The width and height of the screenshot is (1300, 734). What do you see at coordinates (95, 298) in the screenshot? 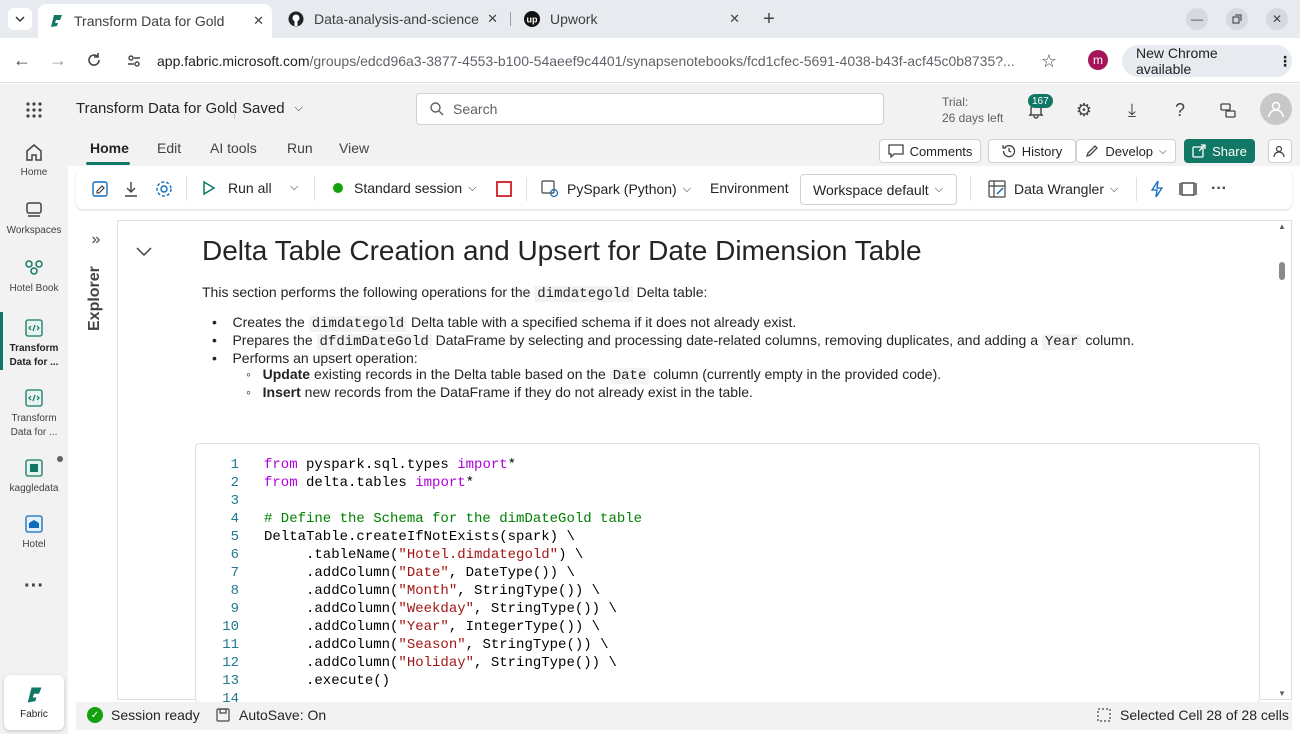
I see `explorer-label: Explorer` at bounding box center [95, 298].